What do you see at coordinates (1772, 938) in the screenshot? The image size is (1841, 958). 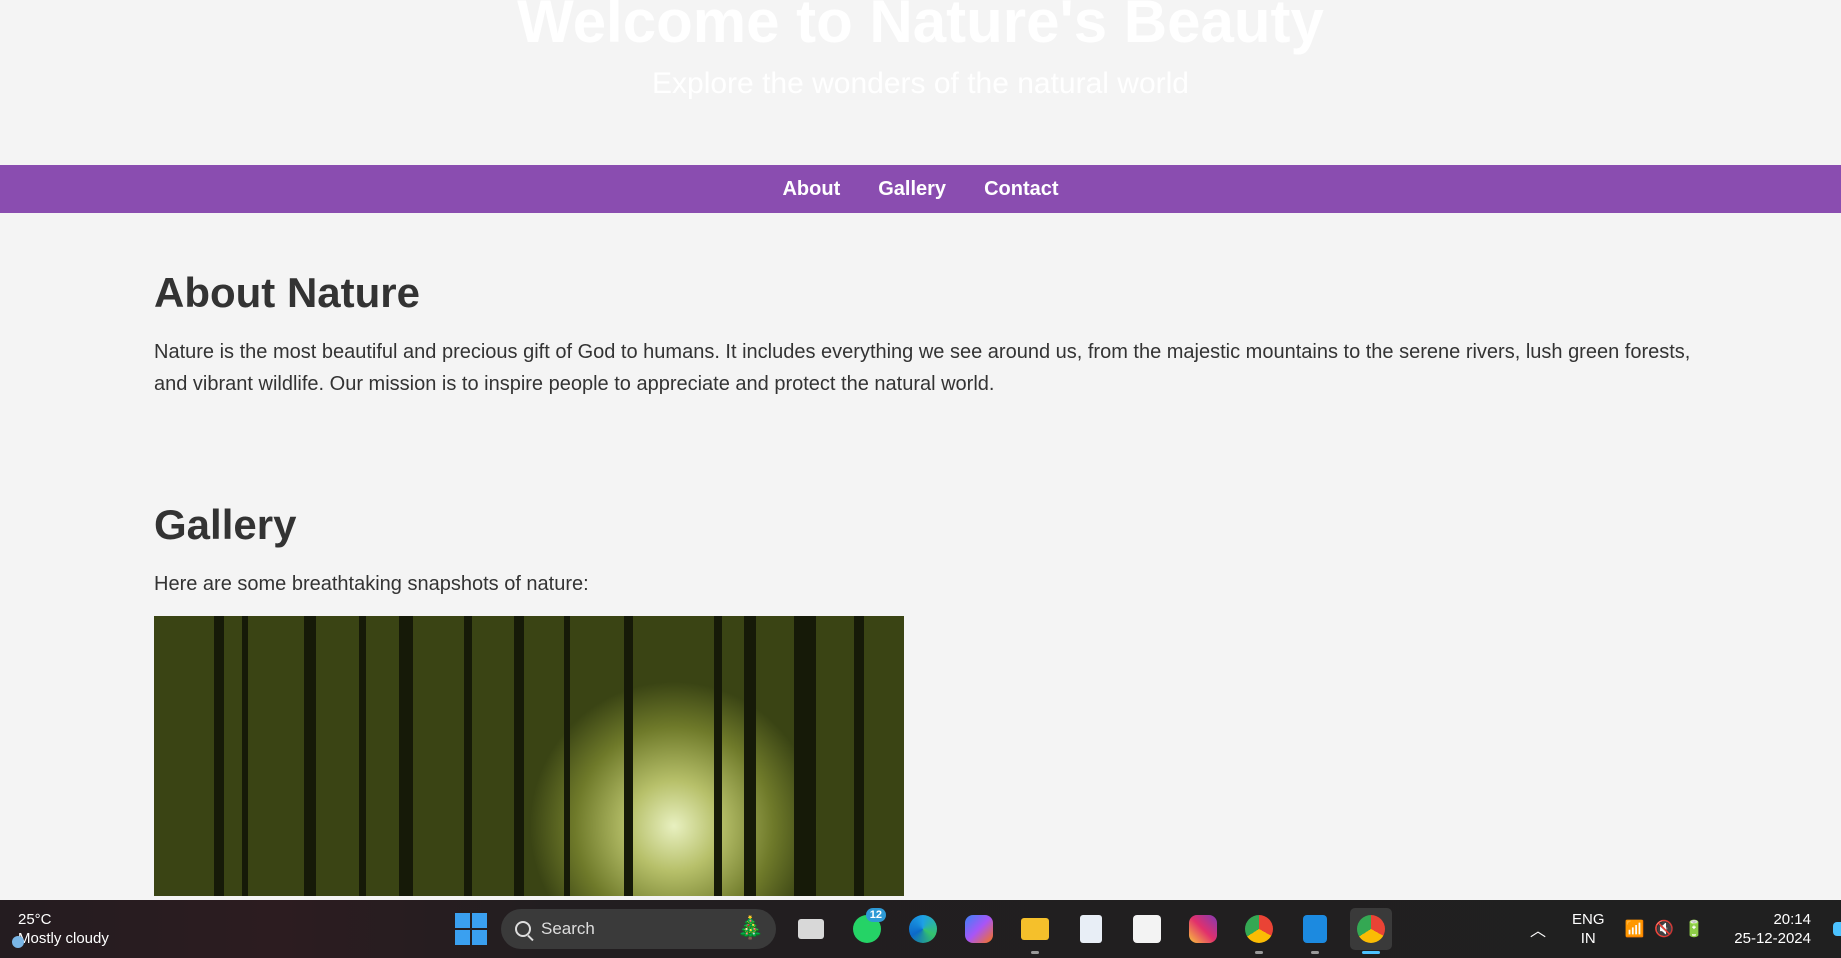 I see `clock-date: 25-12-2024` at bounding box center [1772, 938].